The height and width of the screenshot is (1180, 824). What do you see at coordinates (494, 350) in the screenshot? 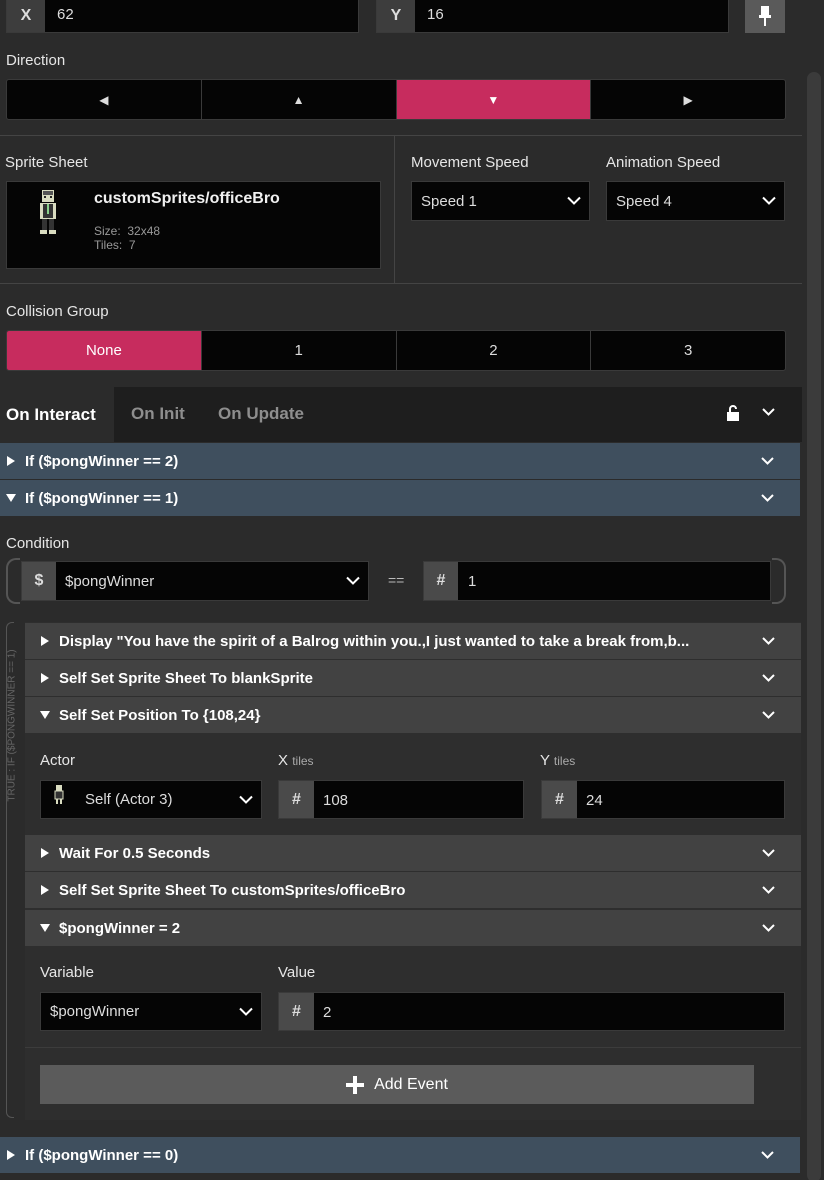
I see `collision-2-button: 2` at bounding box center [494, 350].